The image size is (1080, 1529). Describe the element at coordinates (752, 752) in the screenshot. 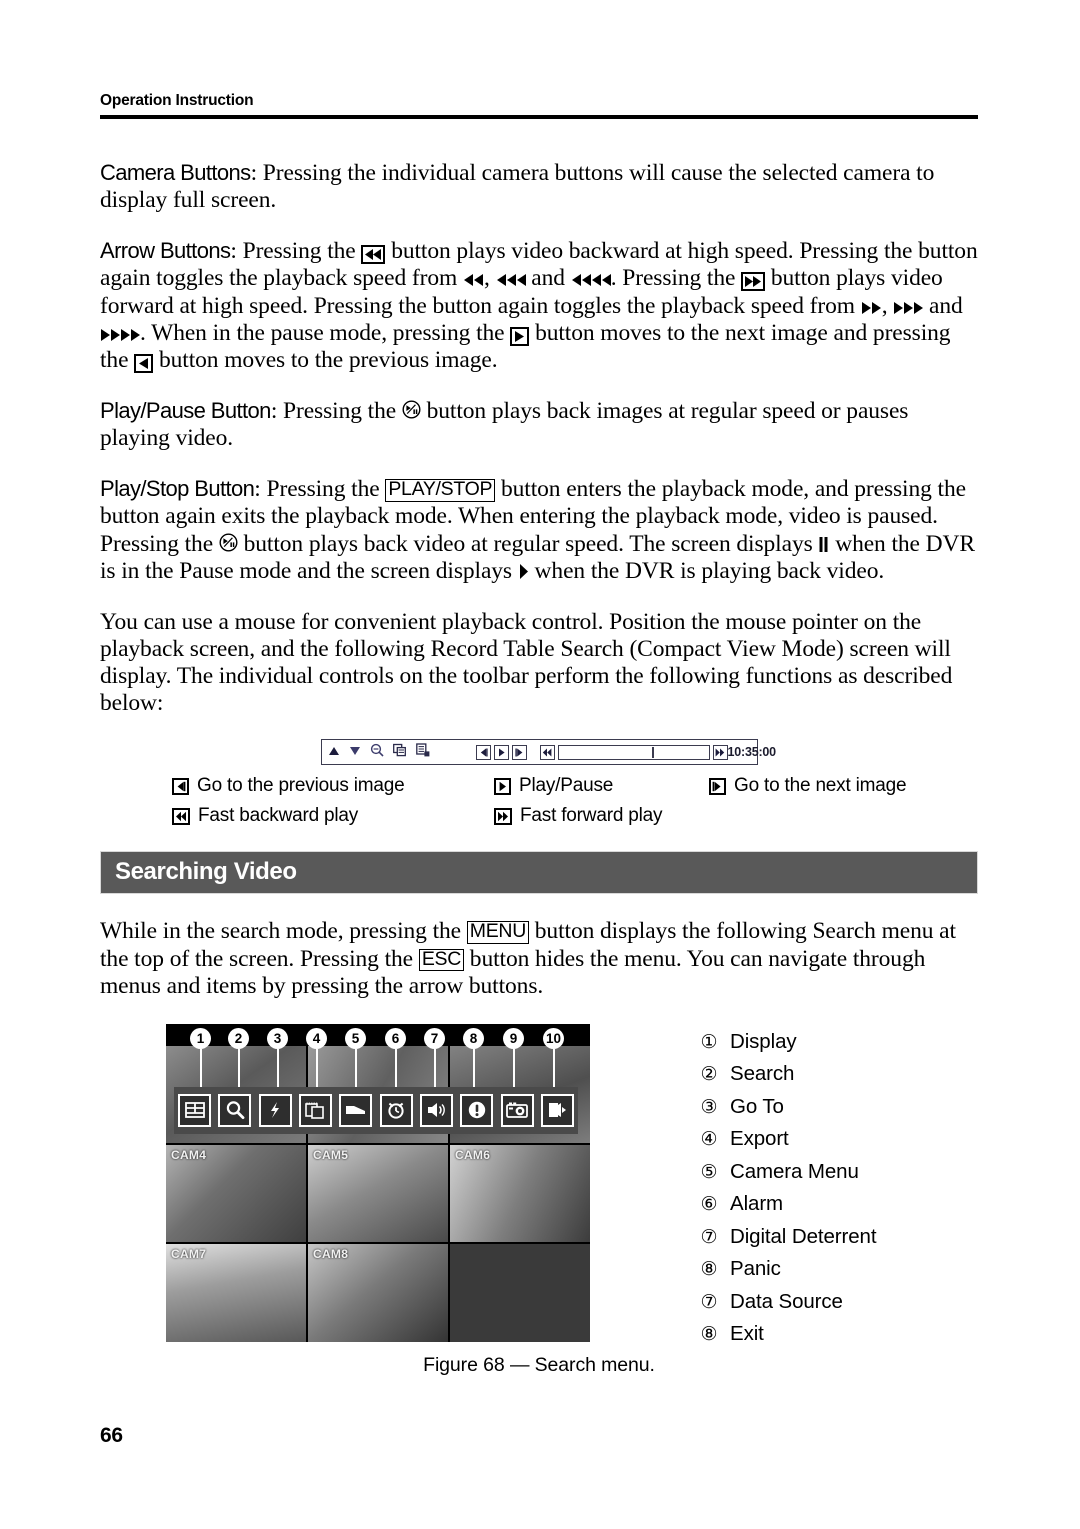

I see `playback-time: 10:35:00` at that location.